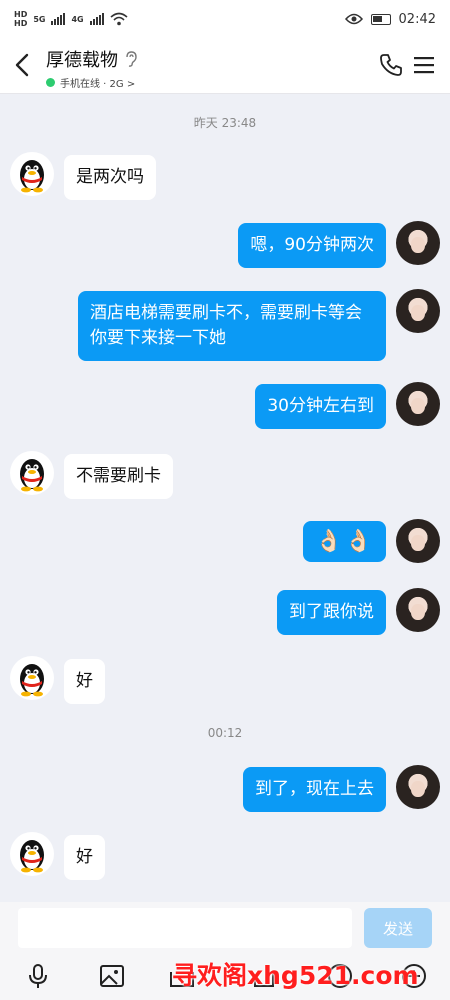 This screenshot has width=450, height=1000. What do you see at coordinates (110, 177) in the screenshot?
I see `message-bubble-incoming: 是两次吗` at bounding box center [110, 177].